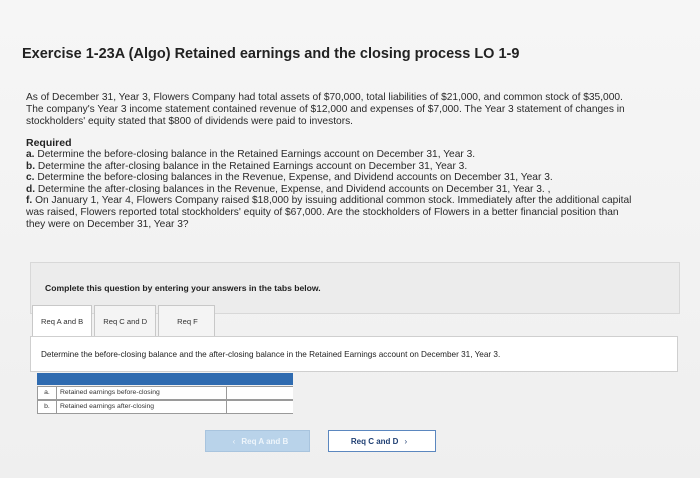  I want to click on chevron-left-icon: ‹, so click(234, 441).